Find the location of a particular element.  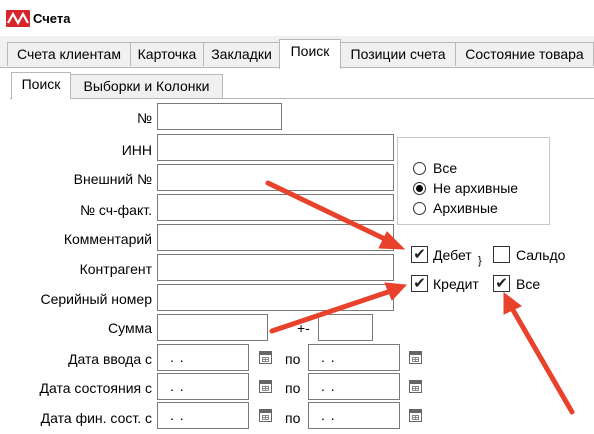

subpanel-divider is located at coordinates (302, 98).